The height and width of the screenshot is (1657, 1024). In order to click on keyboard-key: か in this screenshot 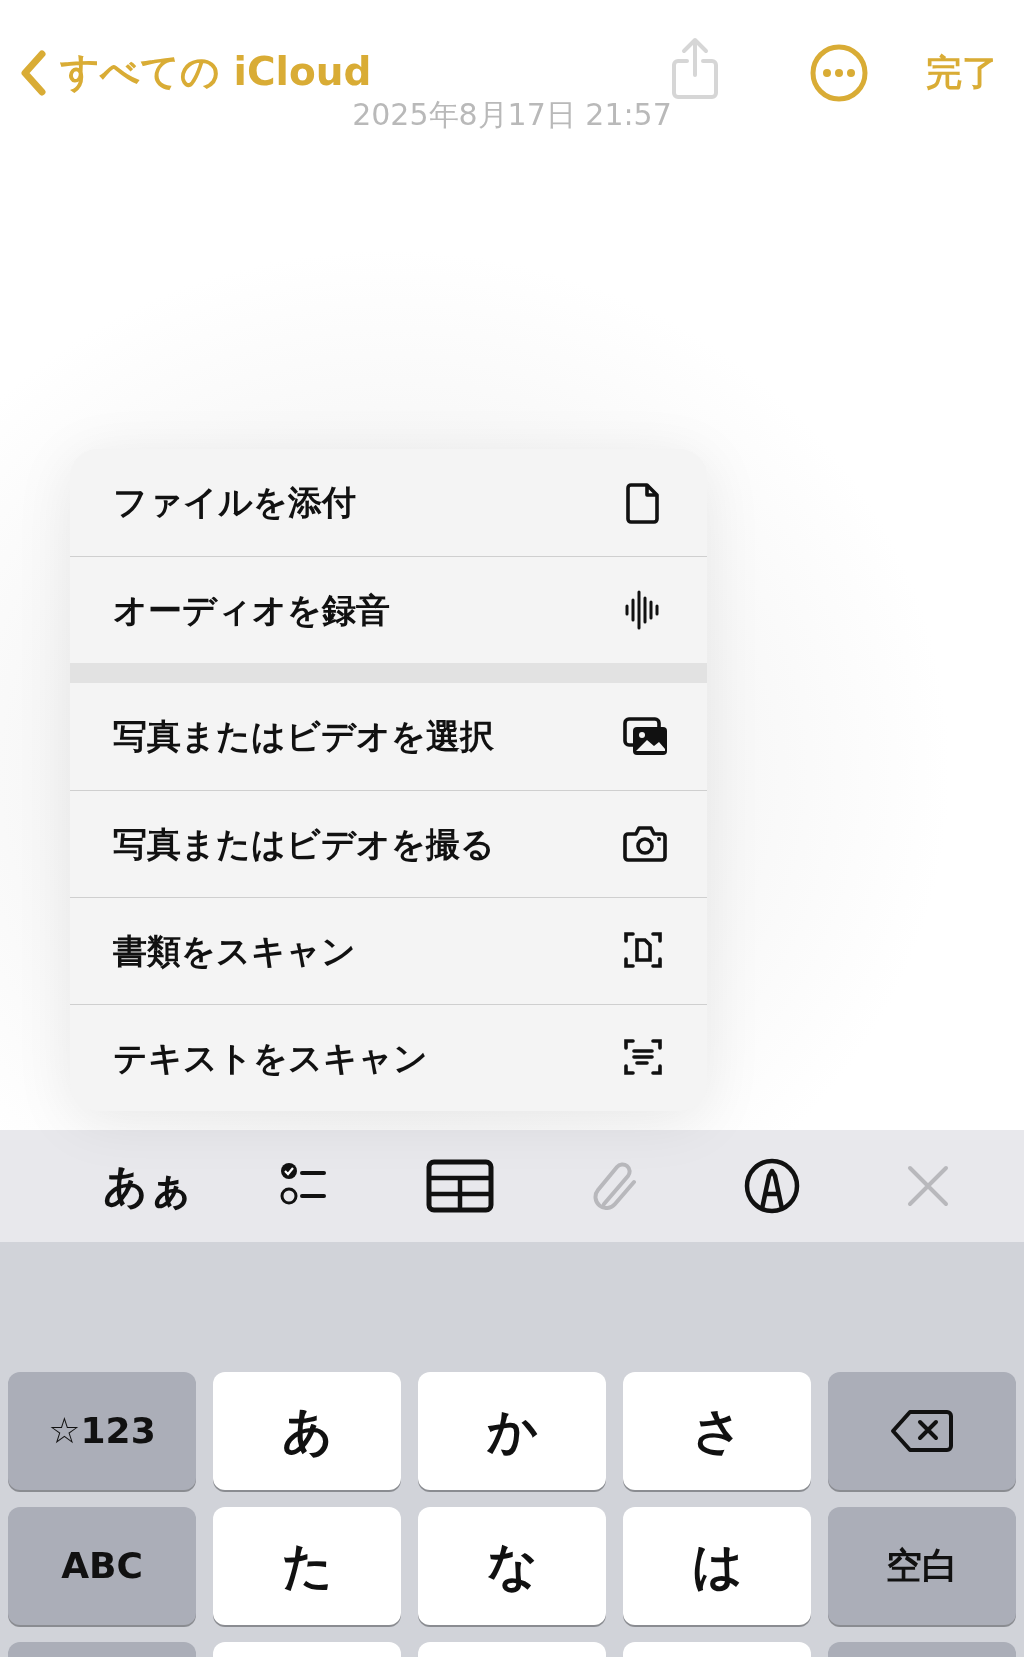, I will do `click(512, 1431)`.